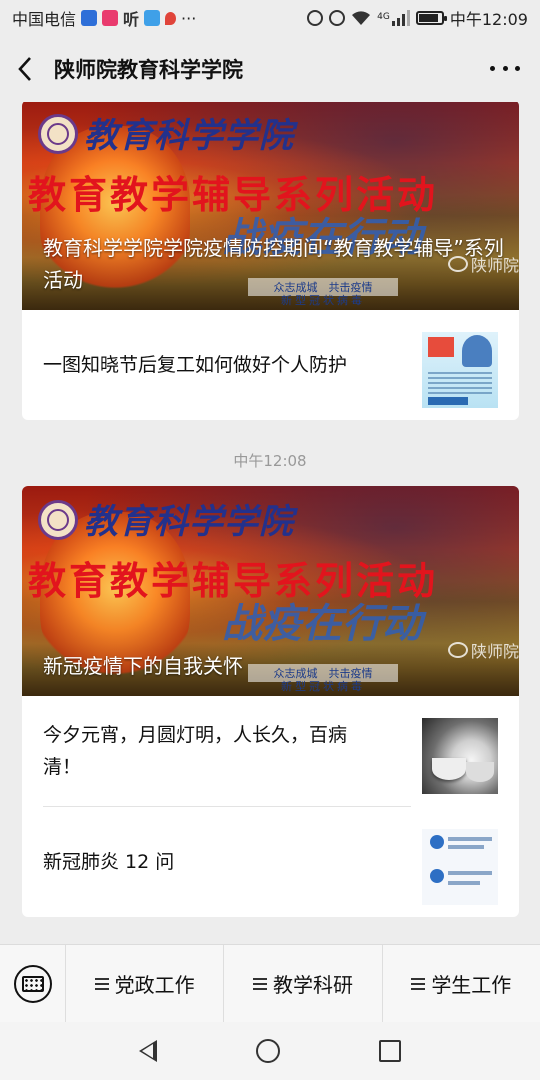 The image size is (540, 1080). What do you see at coordinates (152, 18) in the screenshot?
I see `k-app-icon` at bounding box center [152, 18].